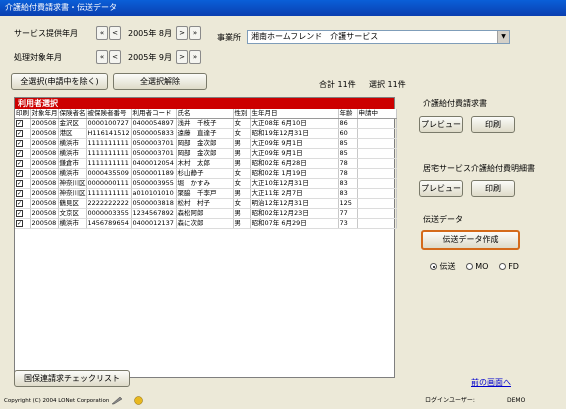 The width and height of the screenshot is (566, 409). Describe the element at coordinates (503, 37) in the screenshot. I see `chevron-down-icon: ▼` at that location.